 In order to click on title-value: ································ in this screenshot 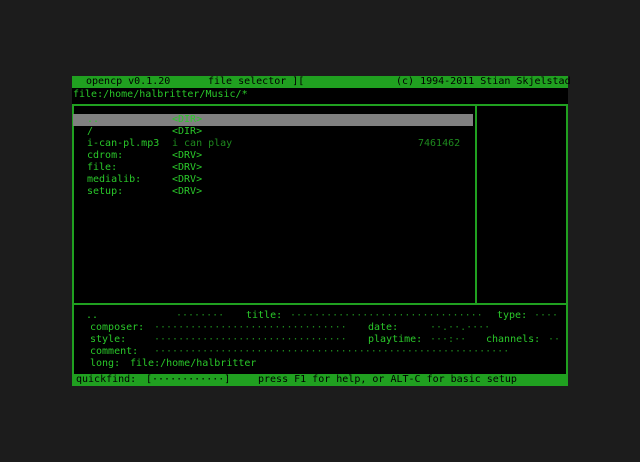, I will do `click(386, 315)`.